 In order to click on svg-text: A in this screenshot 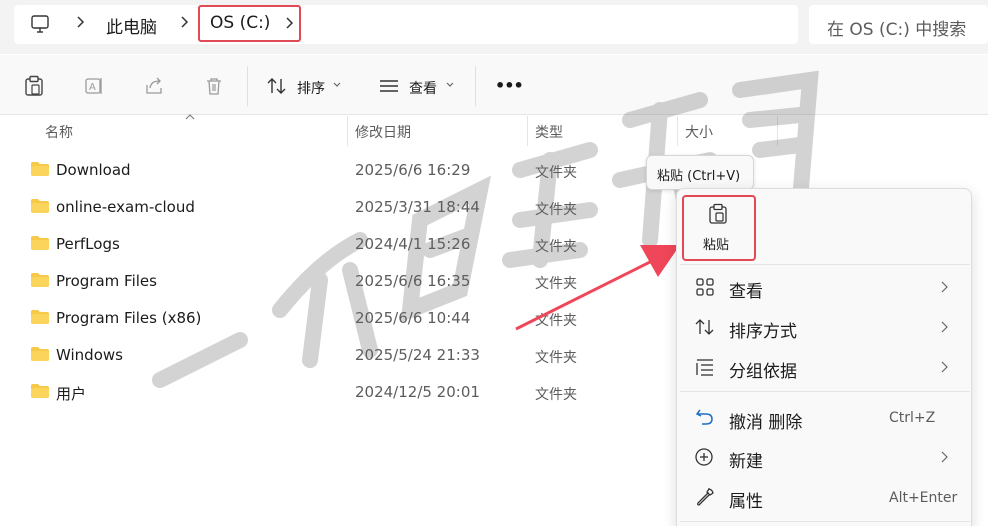, I will do `click(92, 87)`.